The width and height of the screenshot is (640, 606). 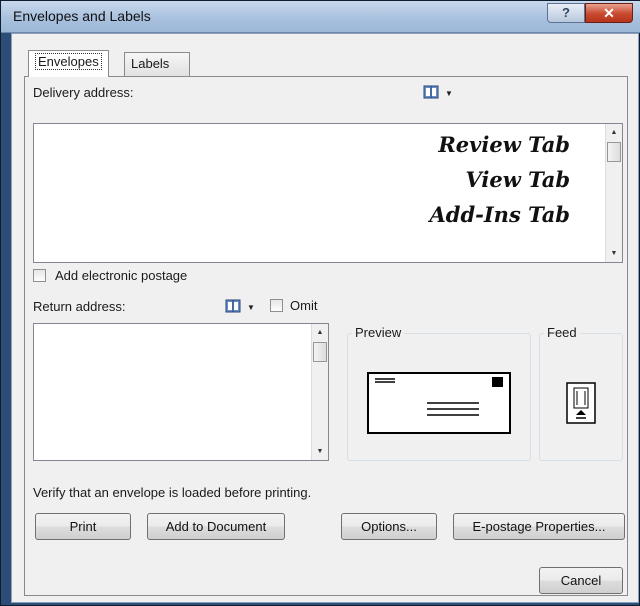 I want to click on delivery-address-line-3: Add-Ins Tab, so click(x=499, y=214).